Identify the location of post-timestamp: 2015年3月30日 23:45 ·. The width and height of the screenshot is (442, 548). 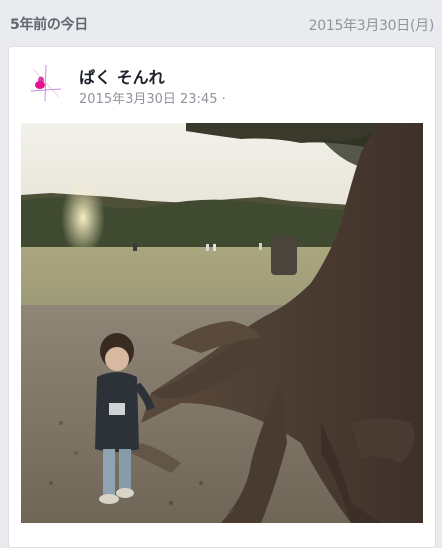
(152, 97).